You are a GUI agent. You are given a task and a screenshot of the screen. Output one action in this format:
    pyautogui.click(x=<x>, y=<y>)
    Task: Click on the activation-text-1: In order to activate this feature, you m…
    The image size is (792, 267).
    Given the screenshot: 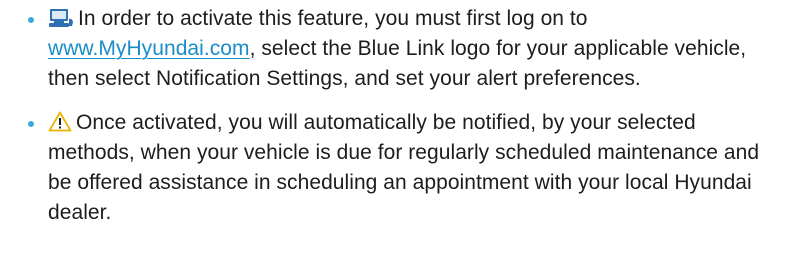 What is the action you would take?
    pyautogui.click(x=333, y=18)
    